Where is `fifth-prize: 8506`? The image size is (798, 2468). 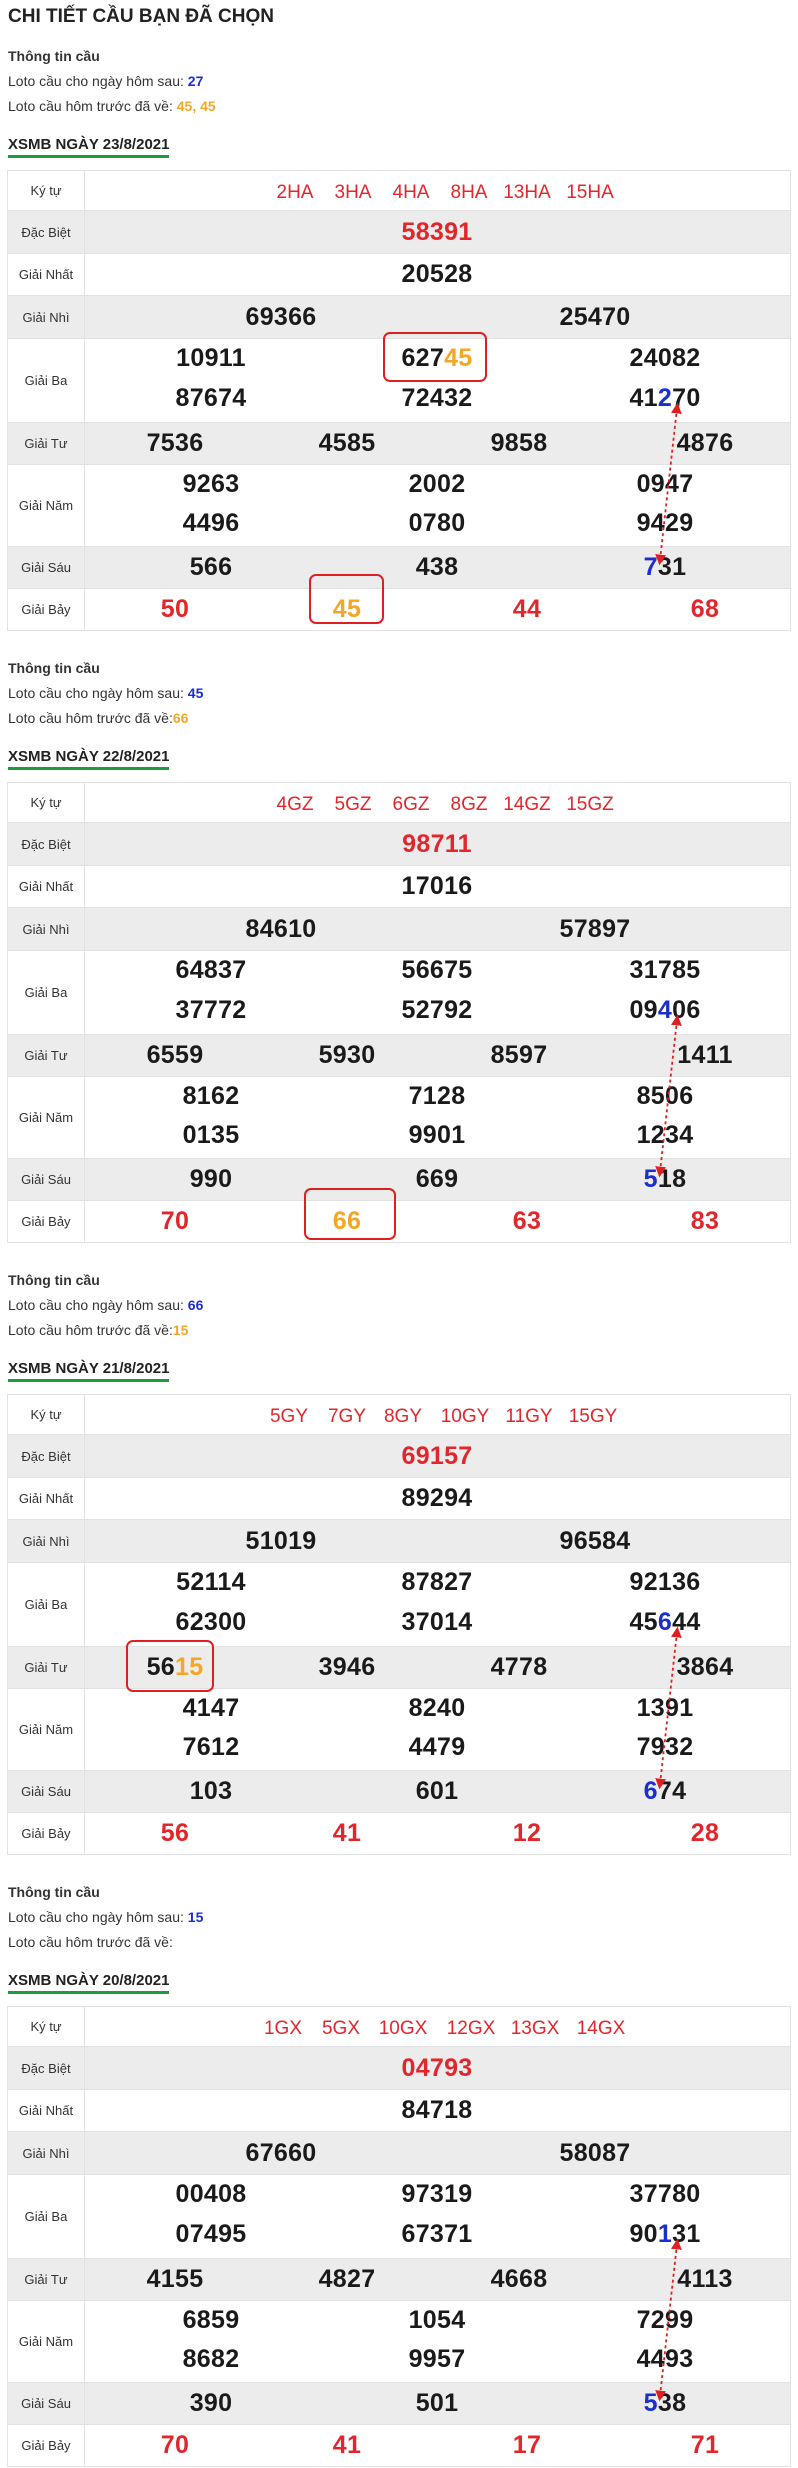 fifth-prize: 8506 is located at coordinates (665, 1096).